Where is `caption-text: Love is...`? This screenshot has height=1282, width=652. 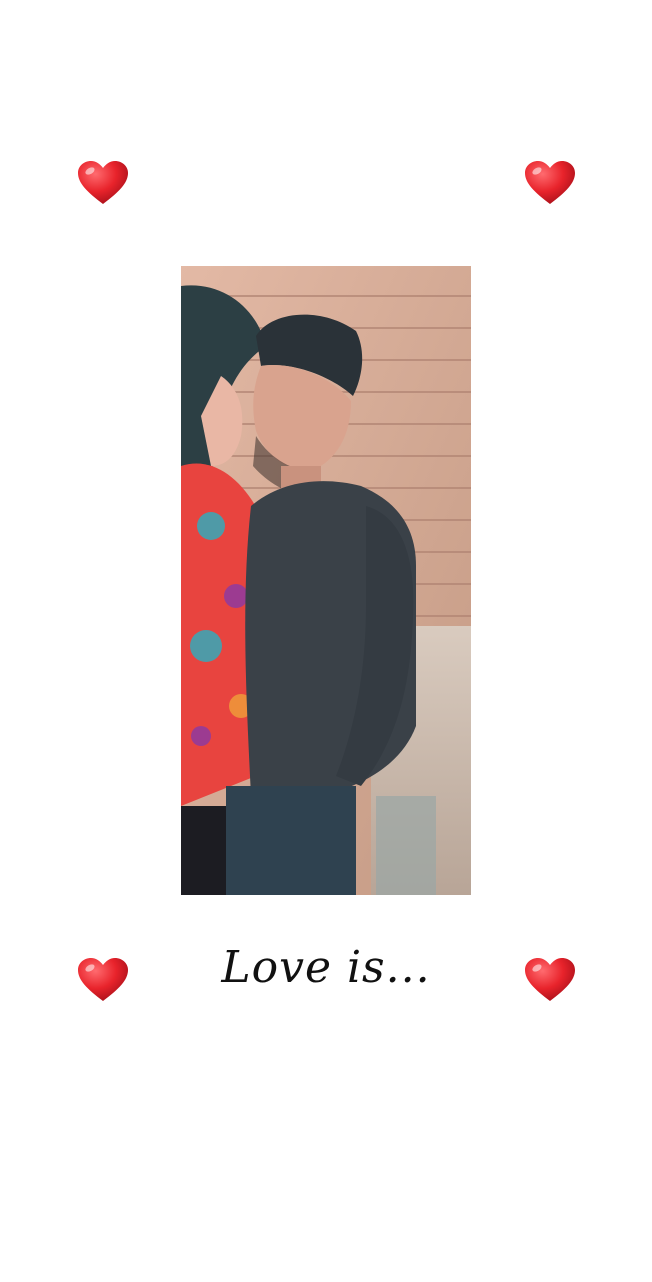
caption-text: Love is... is located at coordinates (326, 967).